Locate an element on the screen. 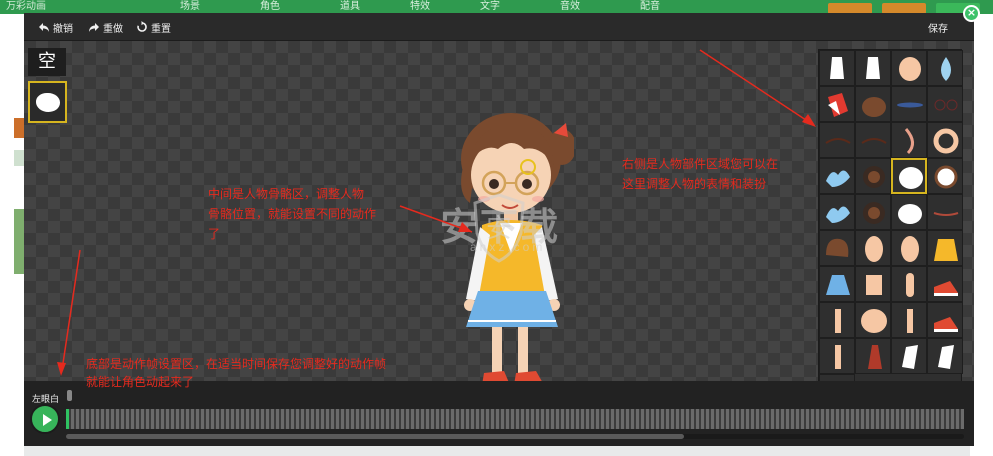 The image size is (993, 456). torso-icon is located at coordinates (874, 321).